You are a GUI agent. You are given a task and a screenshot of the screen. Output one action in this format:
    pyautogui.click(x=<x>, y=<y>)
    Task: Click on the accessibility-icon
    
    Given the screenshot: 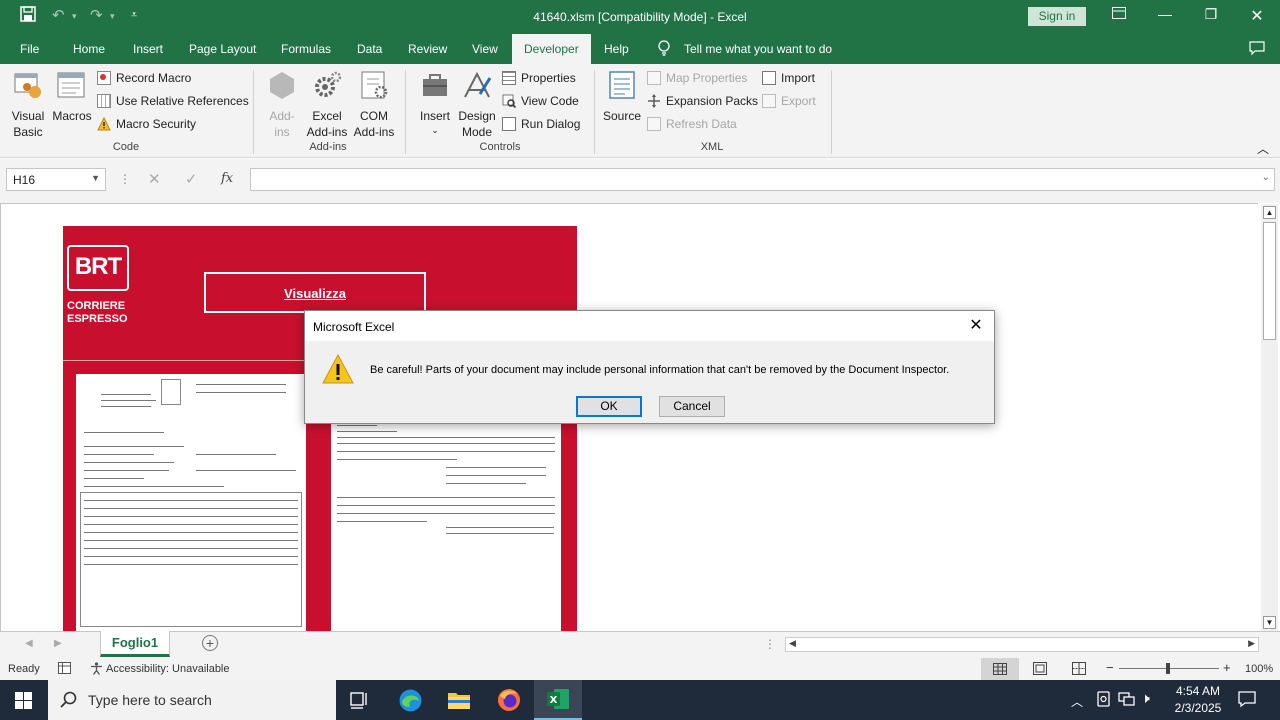 What is the action you would take?
    pyautogui.click(x=96, y=670)
    